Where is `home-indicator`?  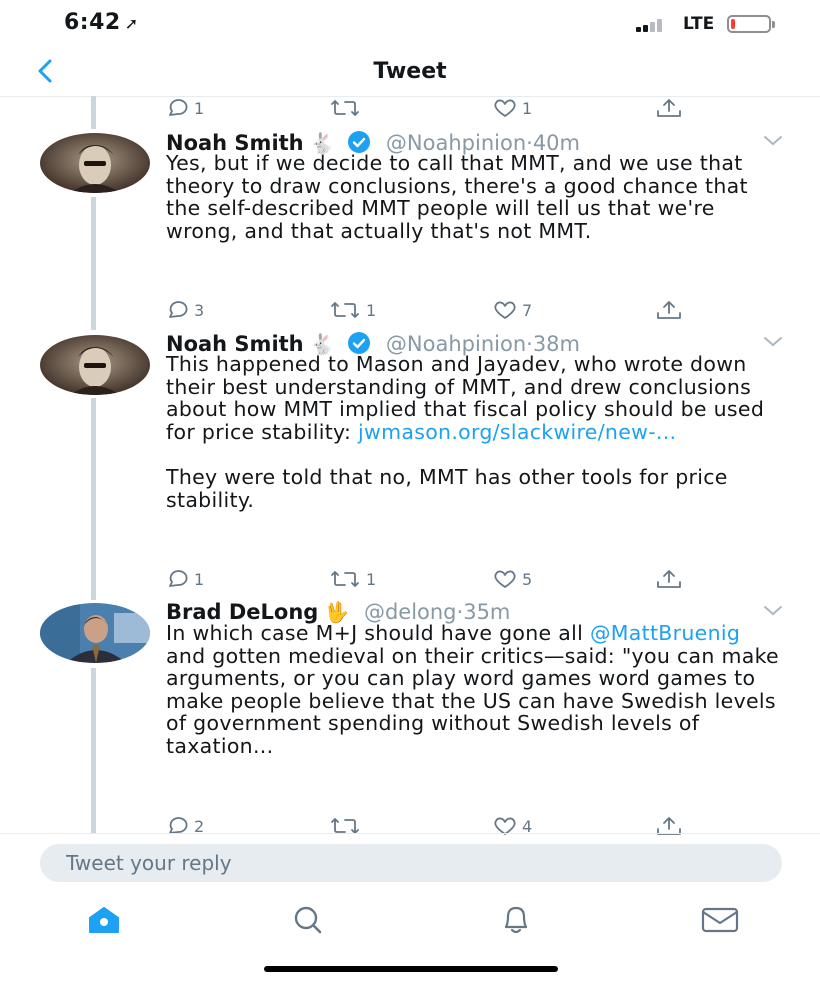 home-indicator is located at coordinates (411, 969).